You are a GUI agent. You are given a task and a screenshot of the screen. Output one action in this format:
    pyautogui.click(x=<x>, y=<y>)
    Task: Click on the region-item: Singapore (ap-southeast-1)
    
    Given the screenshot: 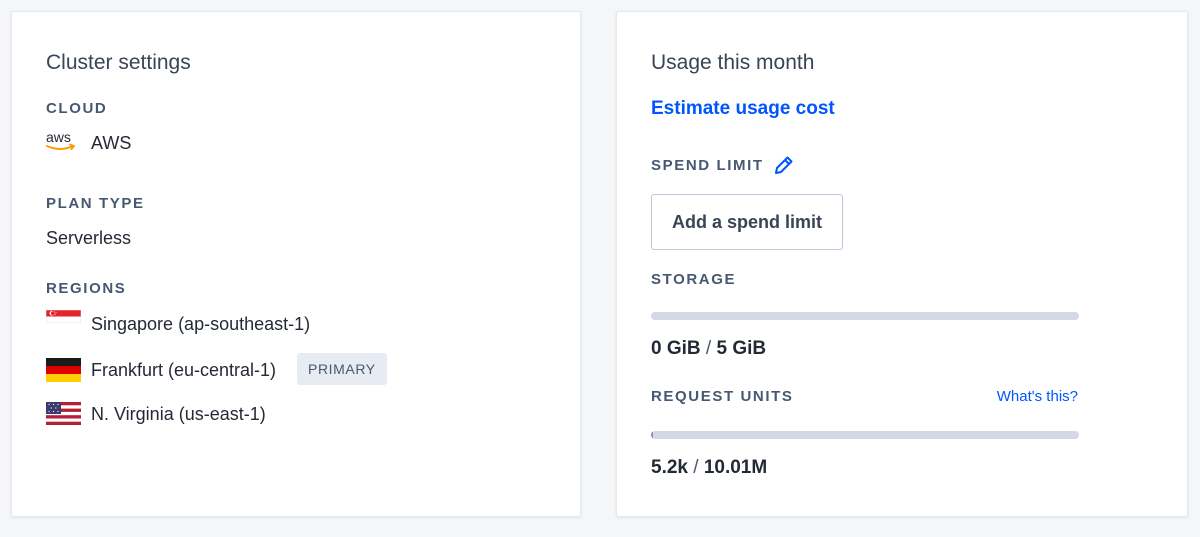 What is the action you would take?
    pyautogui.click(x=297, y=326)
    